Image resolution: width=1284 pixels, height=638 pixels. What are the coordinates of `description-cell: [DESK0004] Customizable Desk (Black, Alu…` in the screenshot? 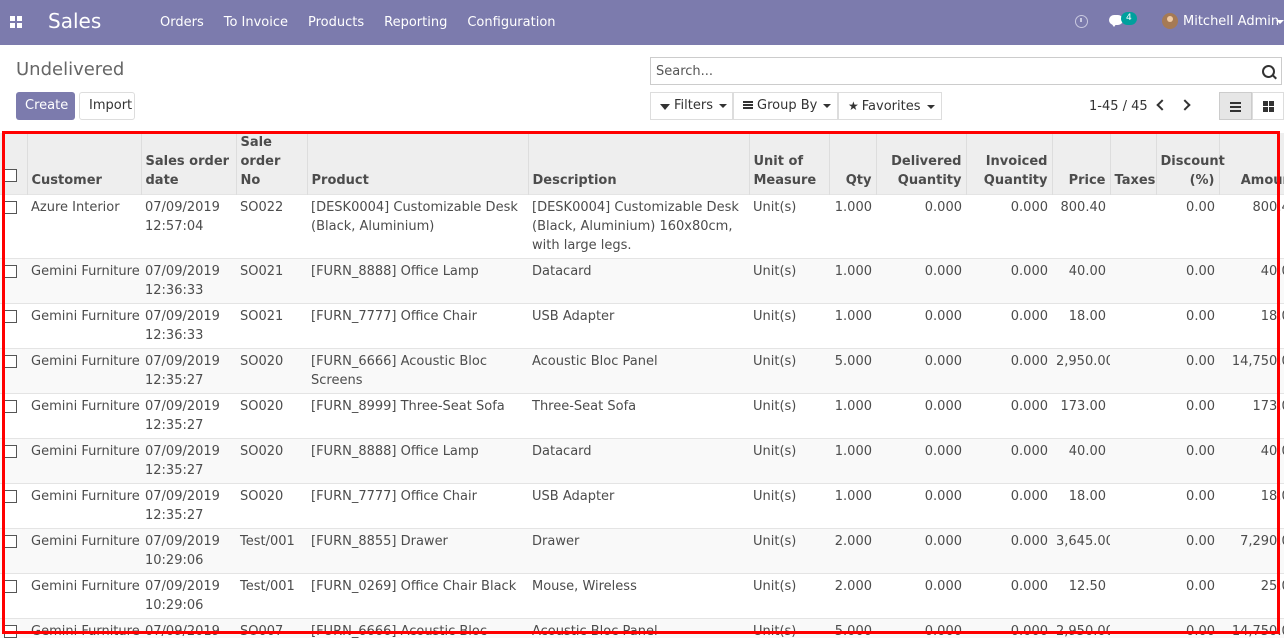 It's located at (638, 226).